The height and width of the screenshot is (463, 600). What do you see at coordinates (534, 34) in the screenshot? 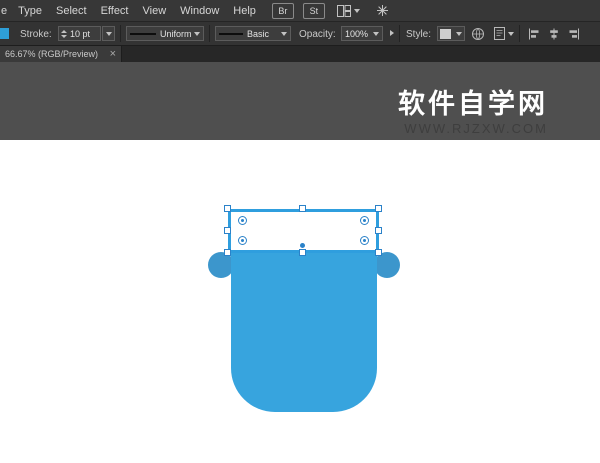
I see `align-left-icon` at bounding box center [534, 34].